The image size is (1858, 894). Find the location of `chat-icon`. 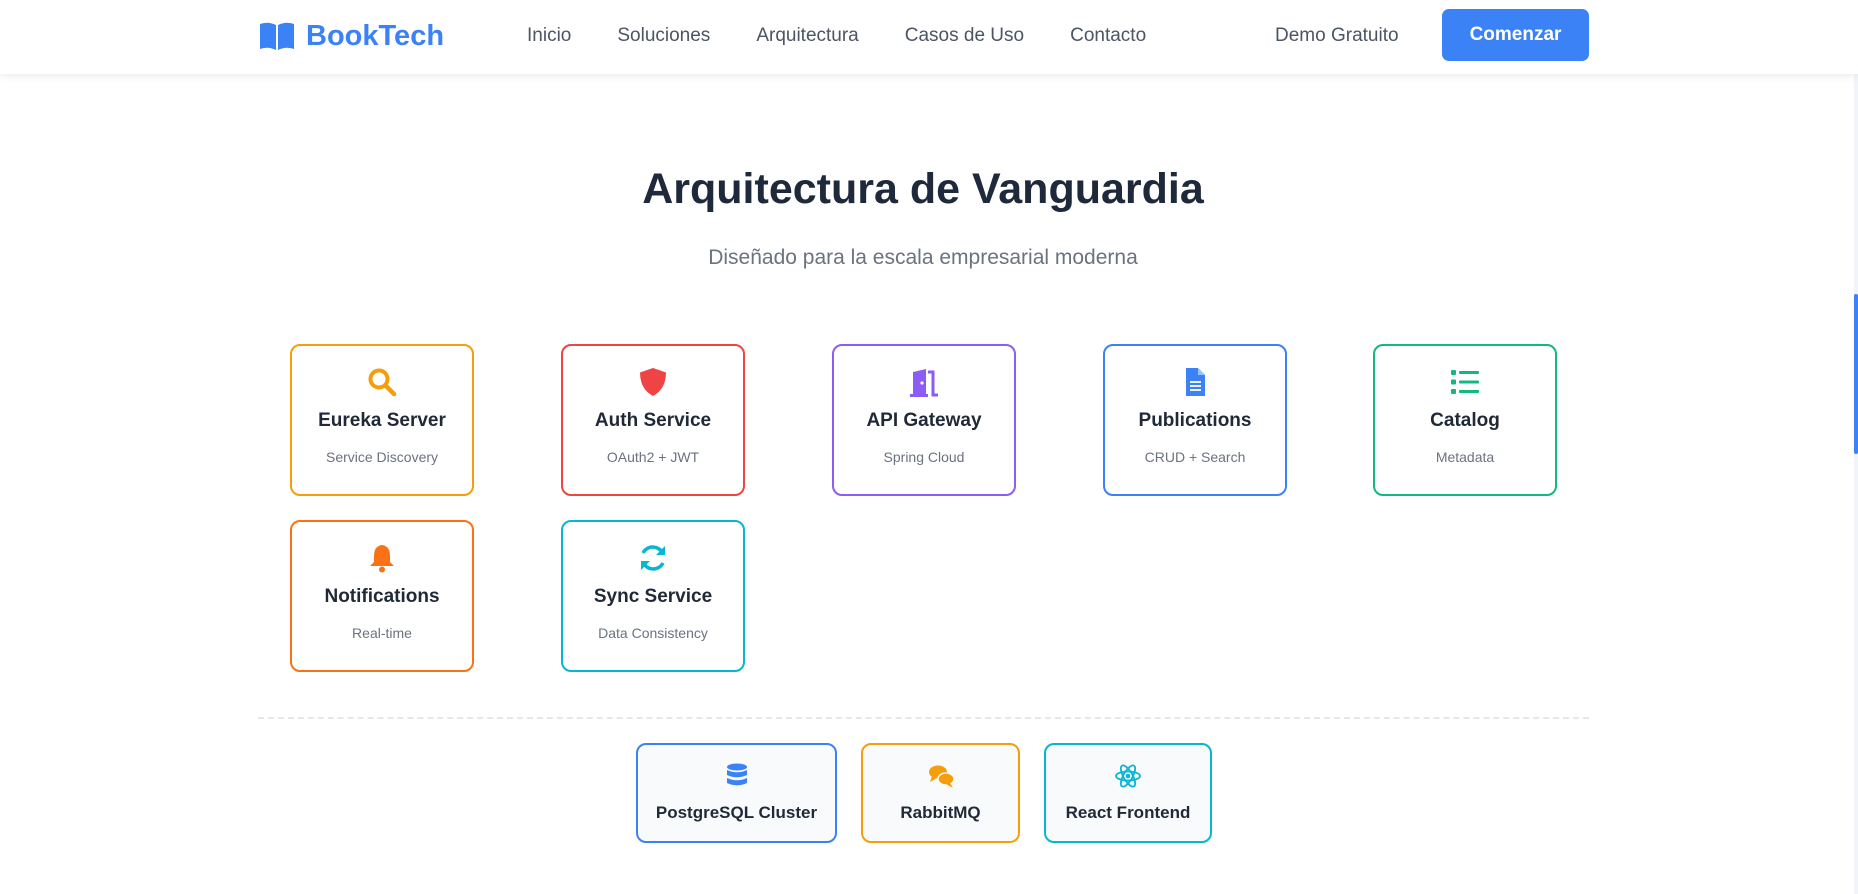

chat-icon is located at coordinates (941, 776).